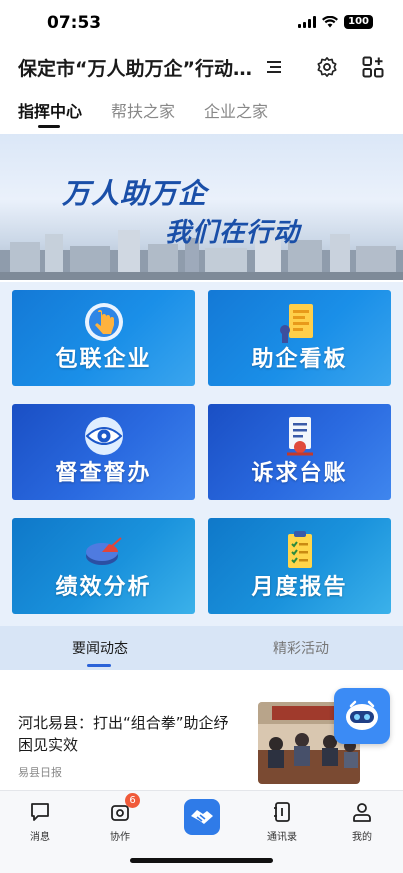 Image resolution: width=403 pixels, height=873 pixels. I want to click on message-icon, so click(40, 812).